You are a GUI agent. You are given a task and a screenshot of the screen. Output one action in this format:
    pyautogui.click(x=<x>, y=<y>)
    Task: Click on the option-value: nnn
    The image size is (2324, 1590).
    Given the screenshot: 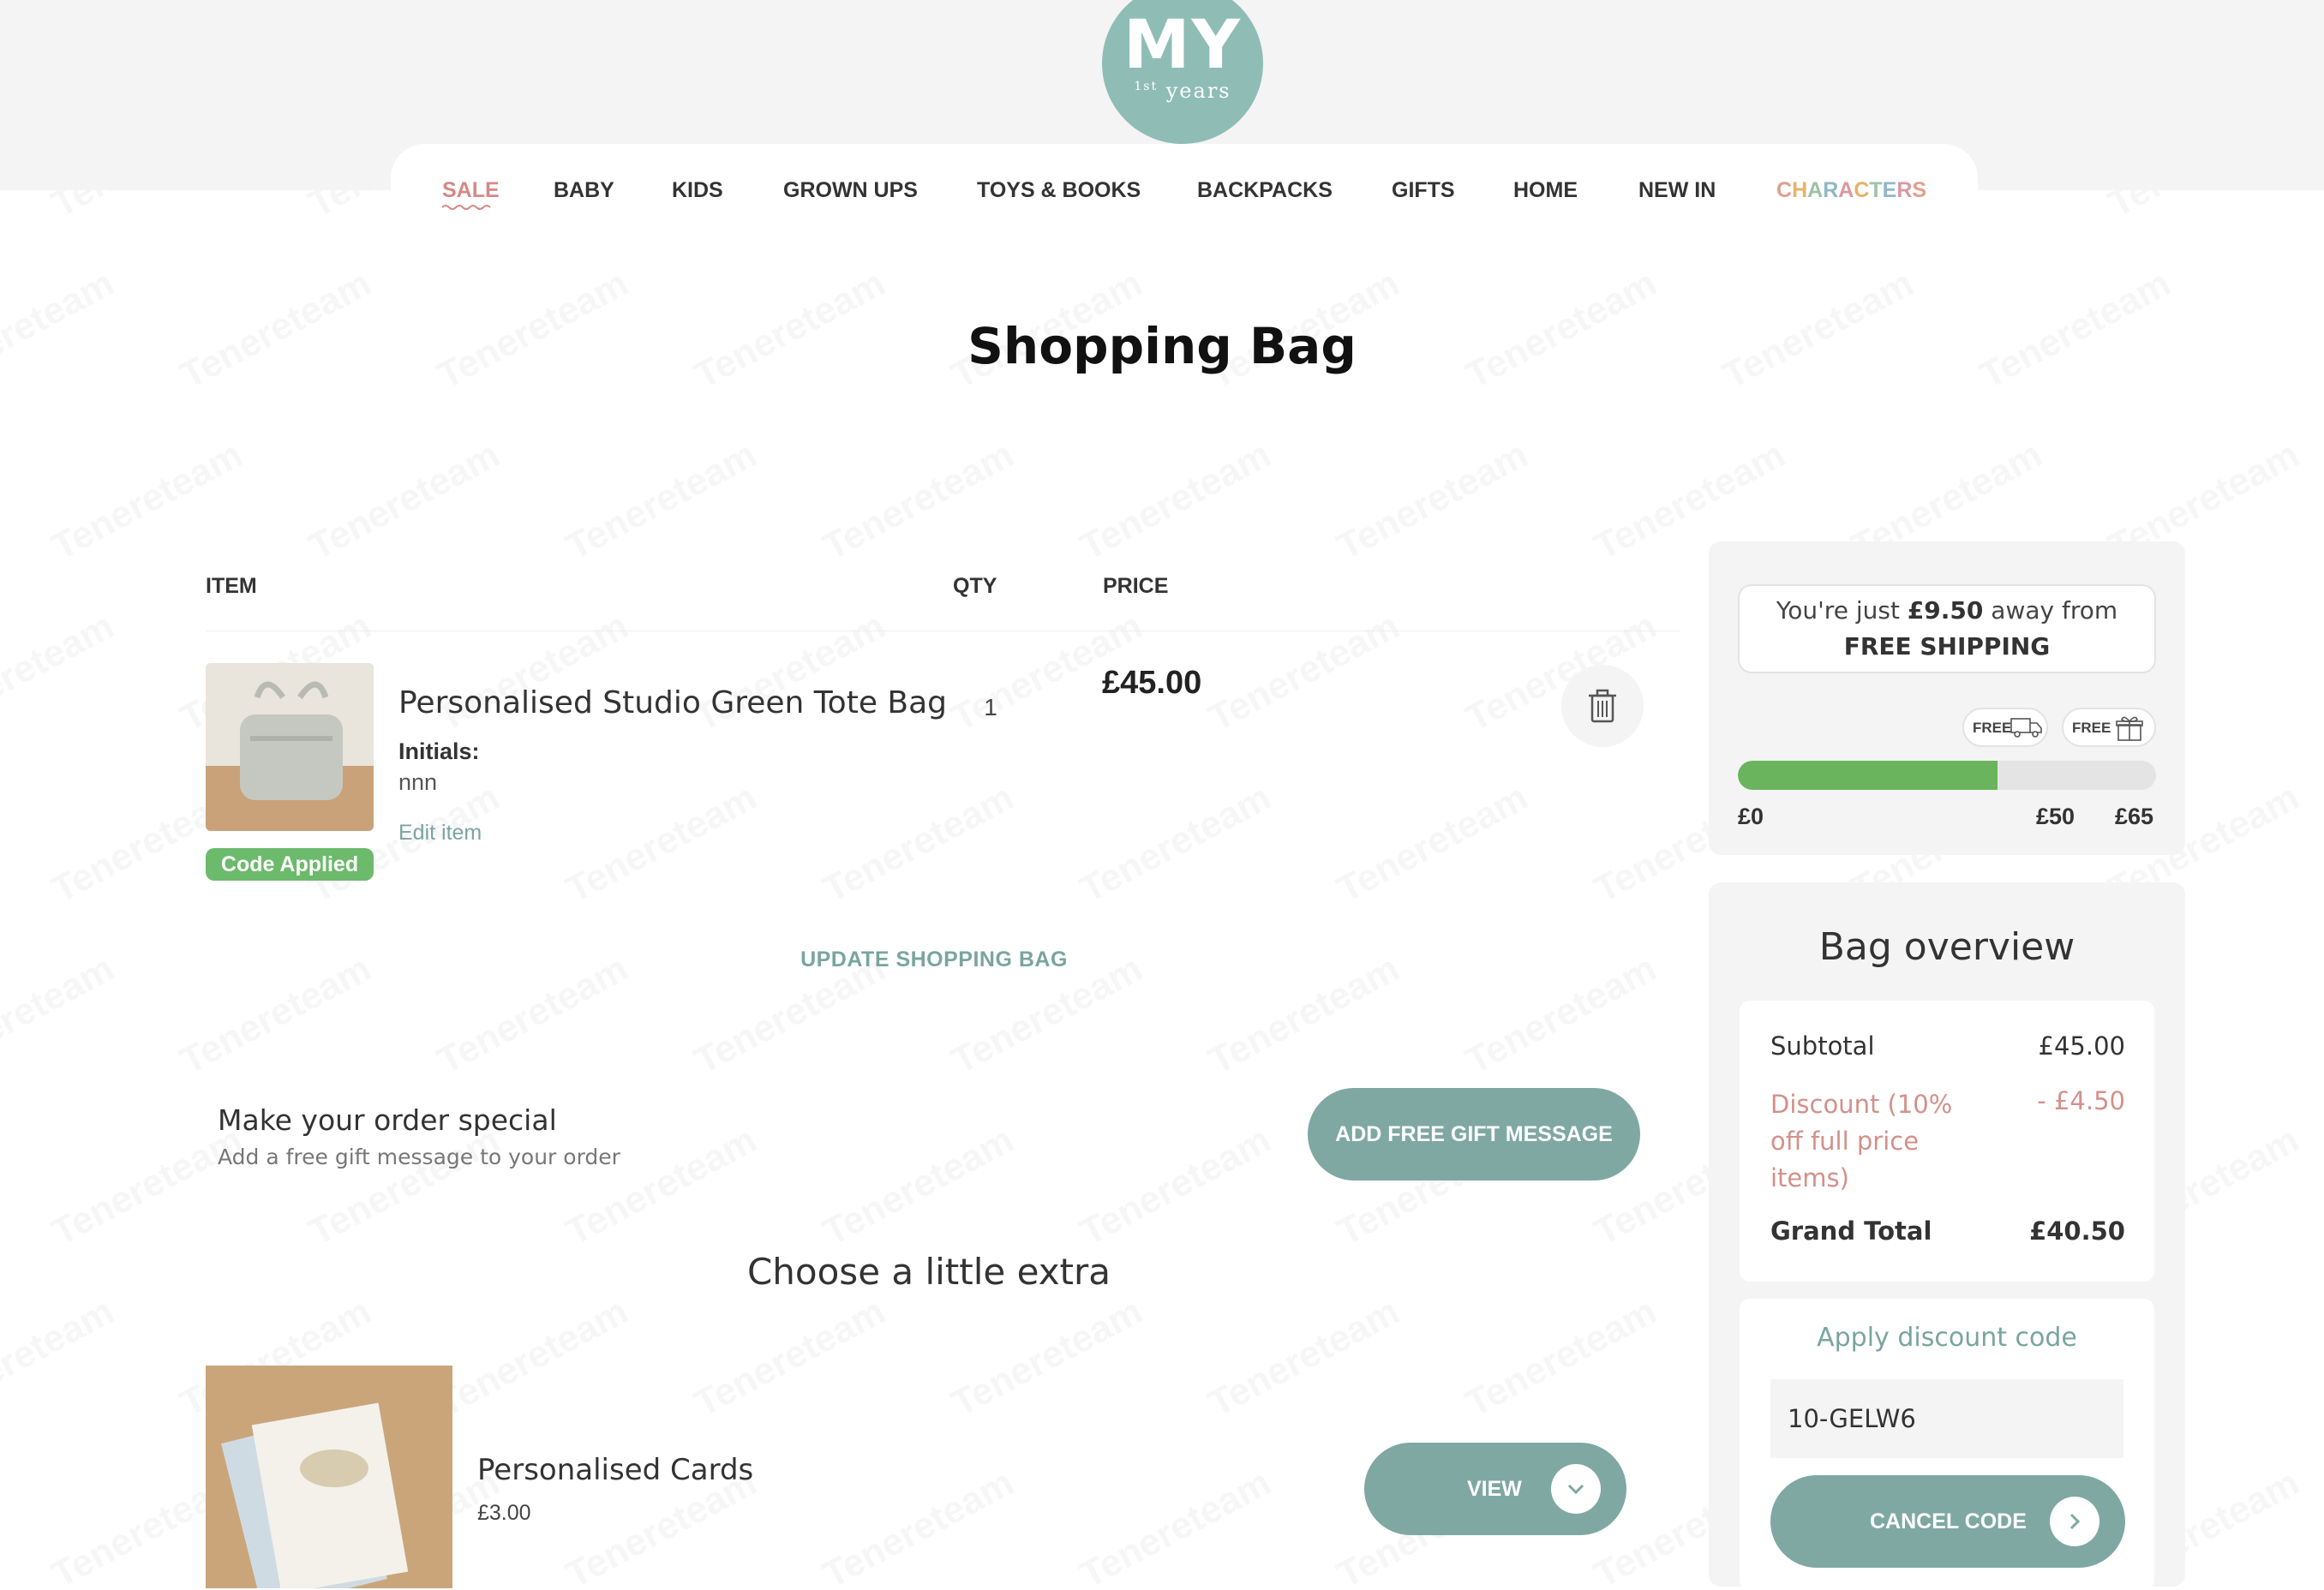 What is the action you would take?
    pyautogui.click(x=418, y=782)
    